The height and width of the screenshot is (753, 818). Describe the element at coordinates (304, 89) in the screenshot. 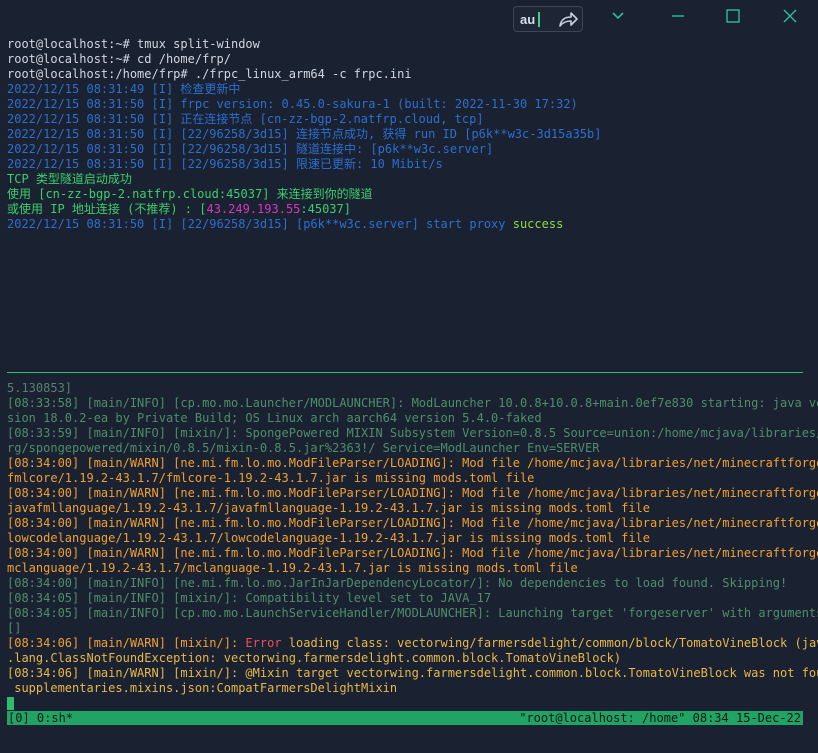

I see `terminal-line: 2022/12/15 08:31:49 [I] 检查更新中` at that location.